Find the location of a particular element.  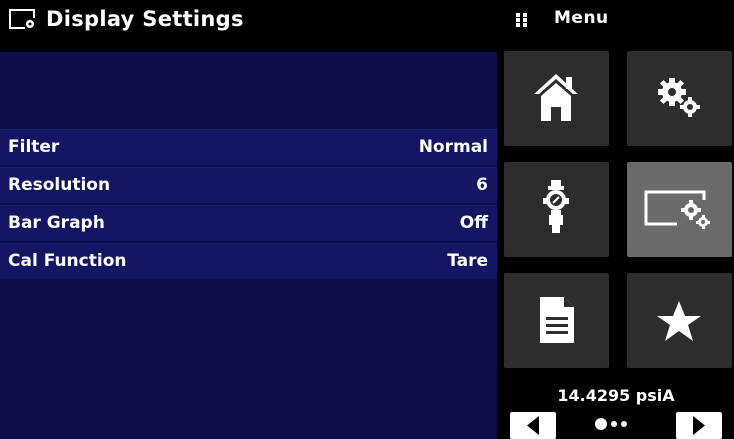

setting-value: Off is located at coordinates (473, 223).